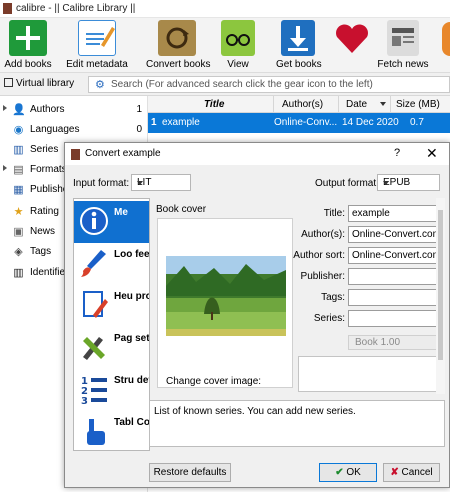 This screenshot has height=492, width=450. What do you see at coordinates (49, 272) in the screenshot?
I see `sidebar-item-label: Identifier` at bounding box center [49, 272].